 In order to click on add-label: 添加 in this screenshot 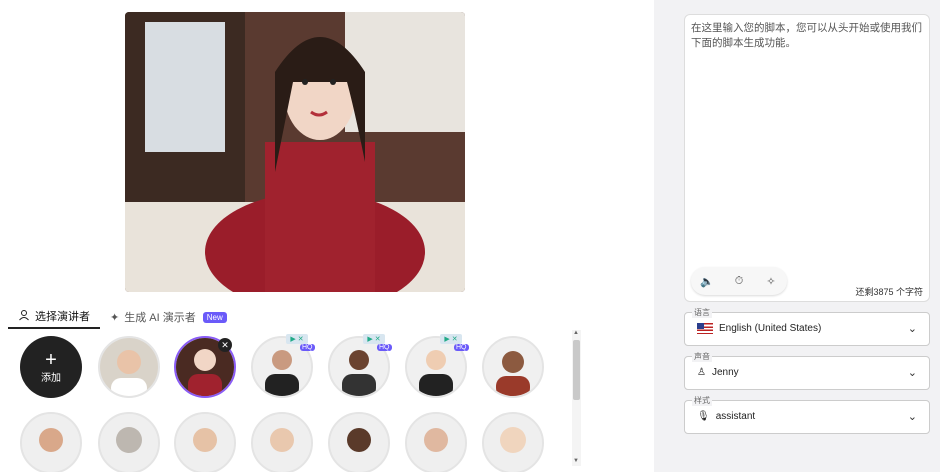, I will do `click(51, 378)`.